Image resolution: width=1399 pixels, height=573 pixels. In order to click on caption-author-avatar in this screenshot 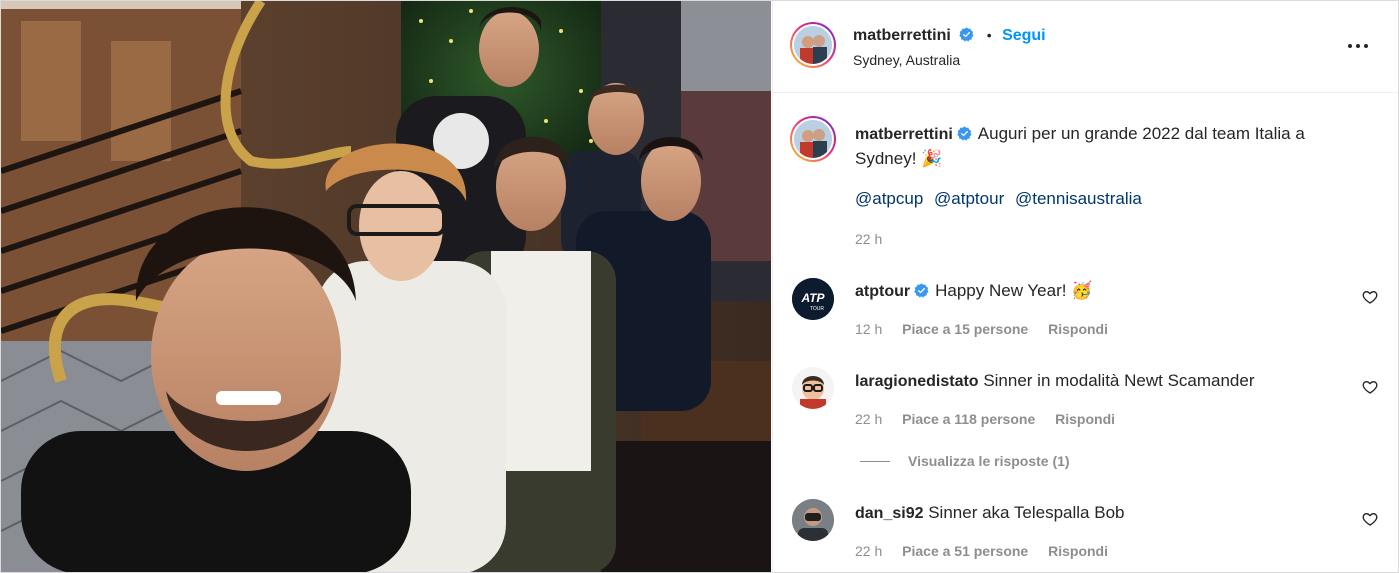, I will do `click(813, 139)`.